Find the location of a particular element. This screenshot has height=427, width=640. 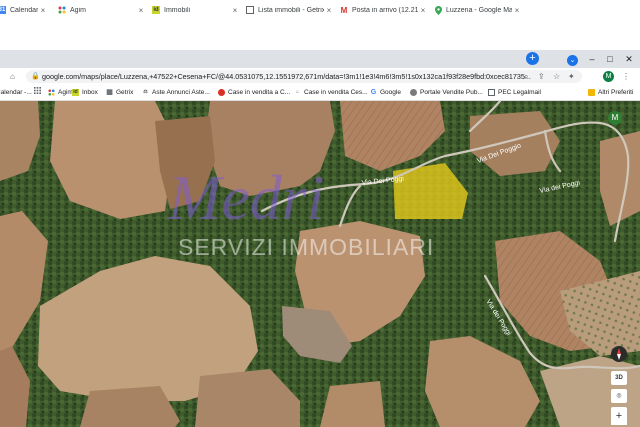

bookmark-star-icon: ☆ is located at coordinates (556, 76).